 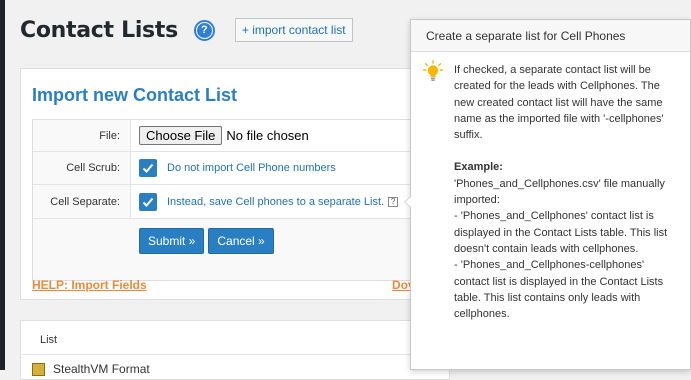 What do you see at coordinates (186, 30) in the screenshot?
I see `page-header: Contact Lists ? + import contact list` at bounding box center [186, 30].